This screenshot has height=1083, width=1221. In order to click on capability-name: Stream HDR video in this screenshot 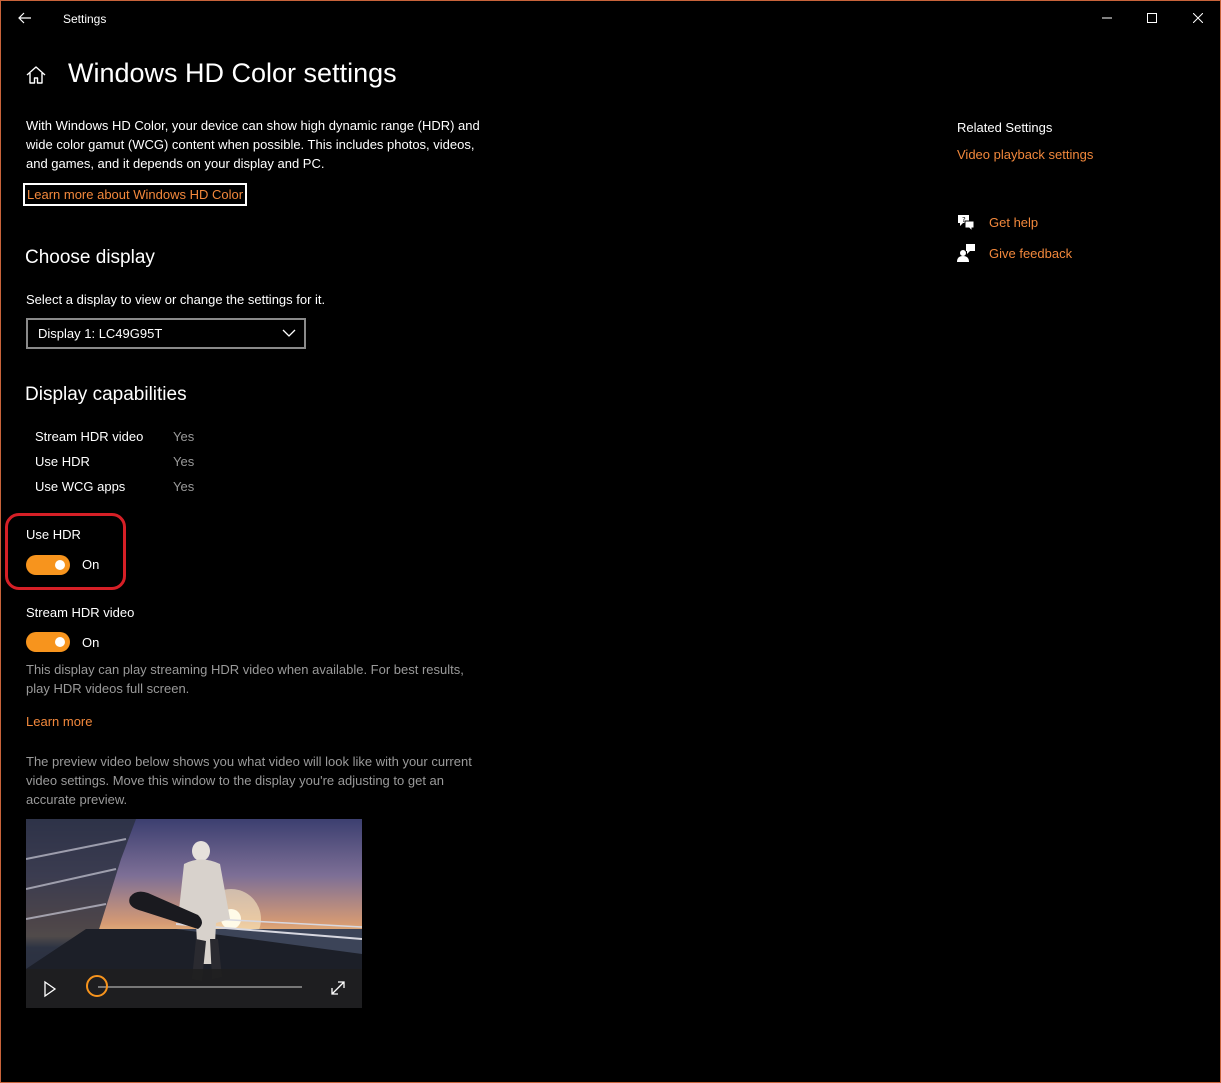, I will do `click(89, 436)`.